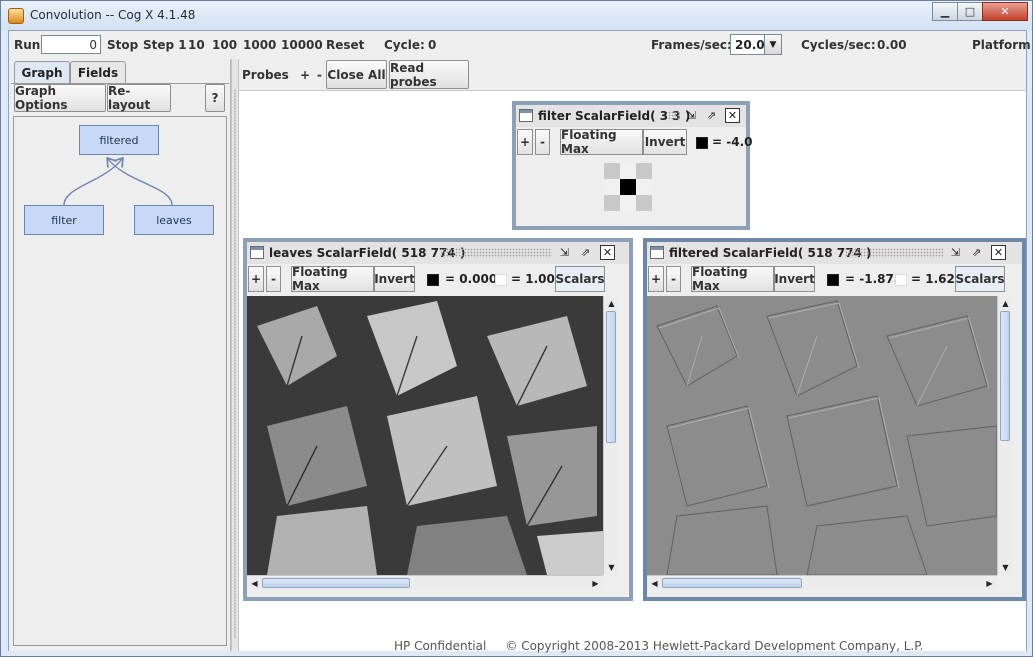 The height and width of the screenshot is (657, 1033). What do you see at coordinates (302, 45) in the screenshot?
I see `step10000-button: 10000` at bounding box center [302, 45].